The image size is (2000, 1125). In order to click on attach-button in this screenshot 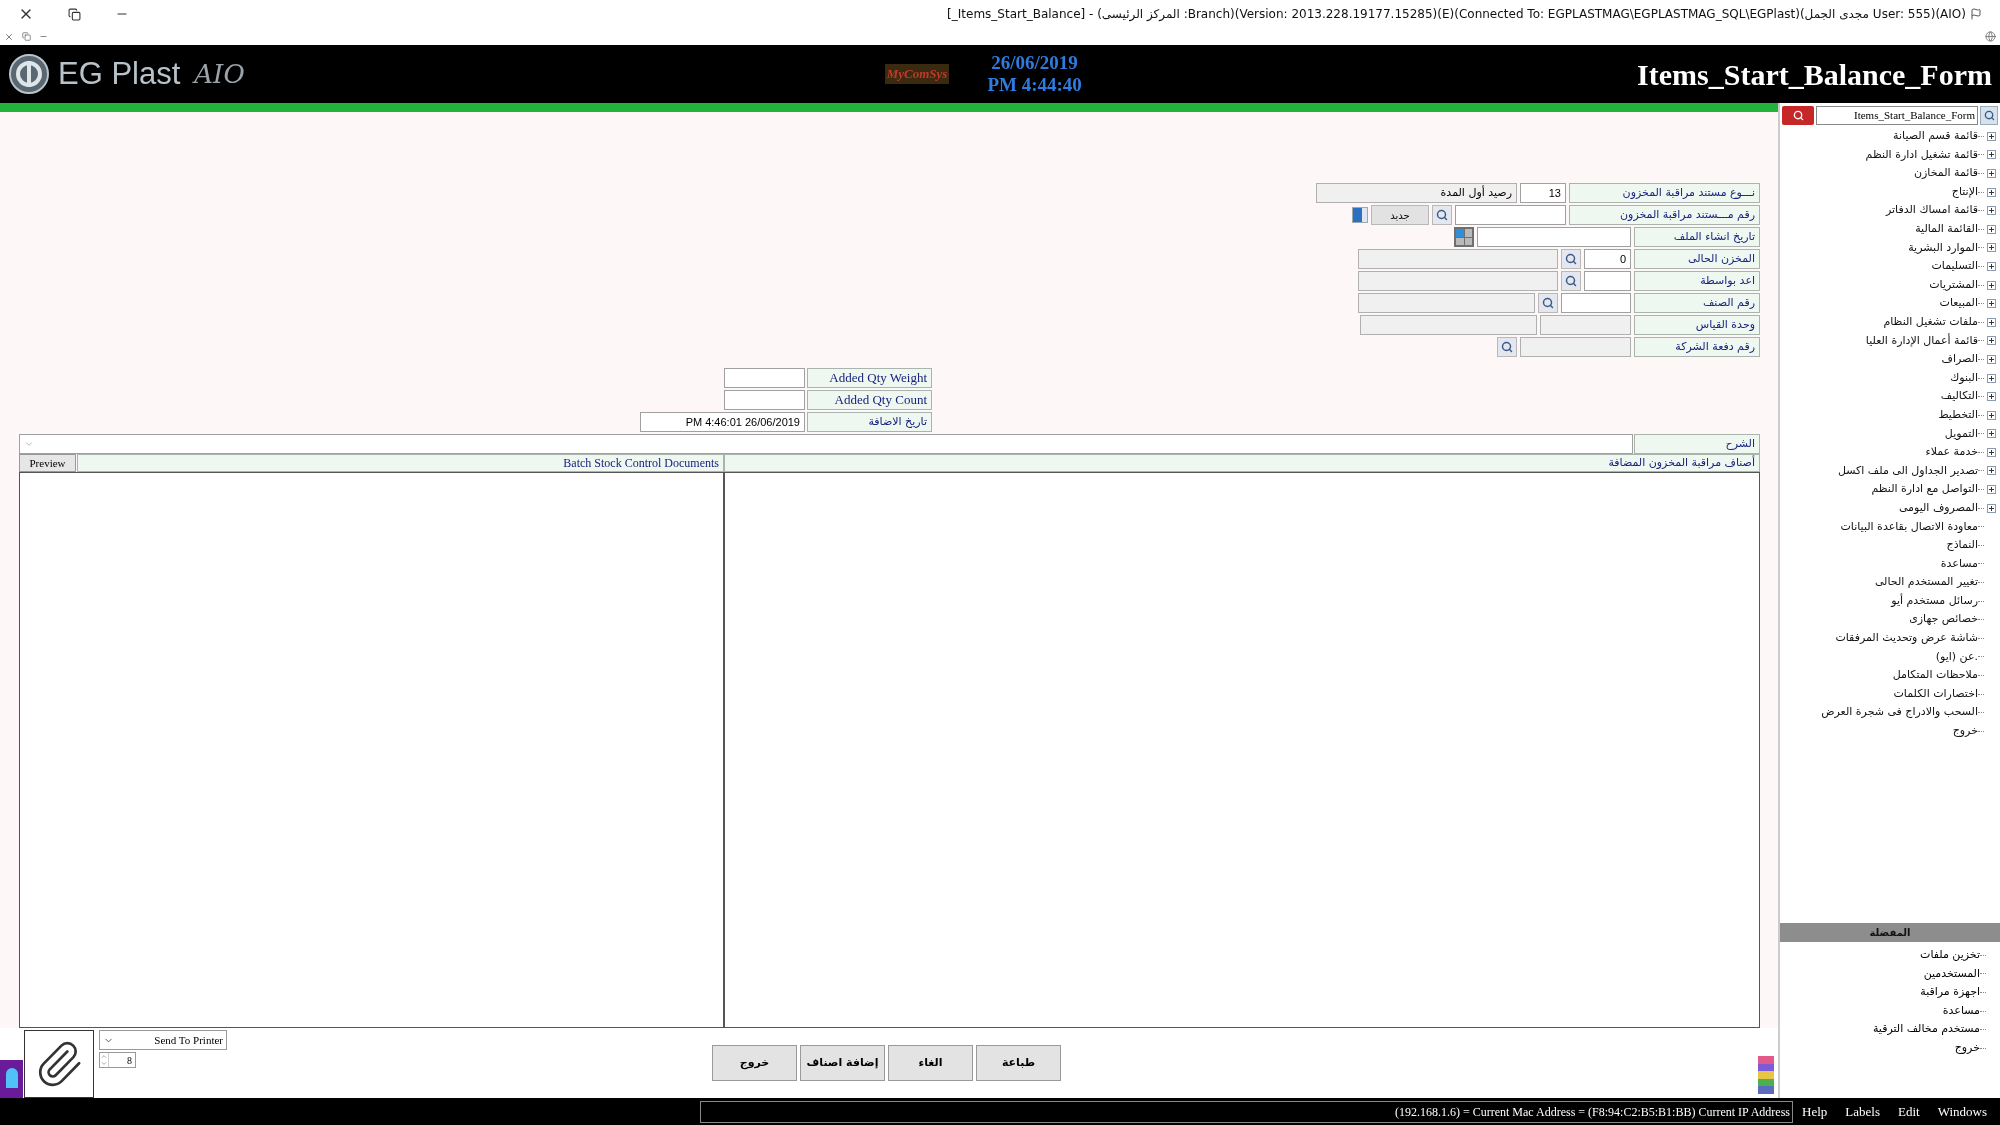, I will do `click(59, 1064)`.